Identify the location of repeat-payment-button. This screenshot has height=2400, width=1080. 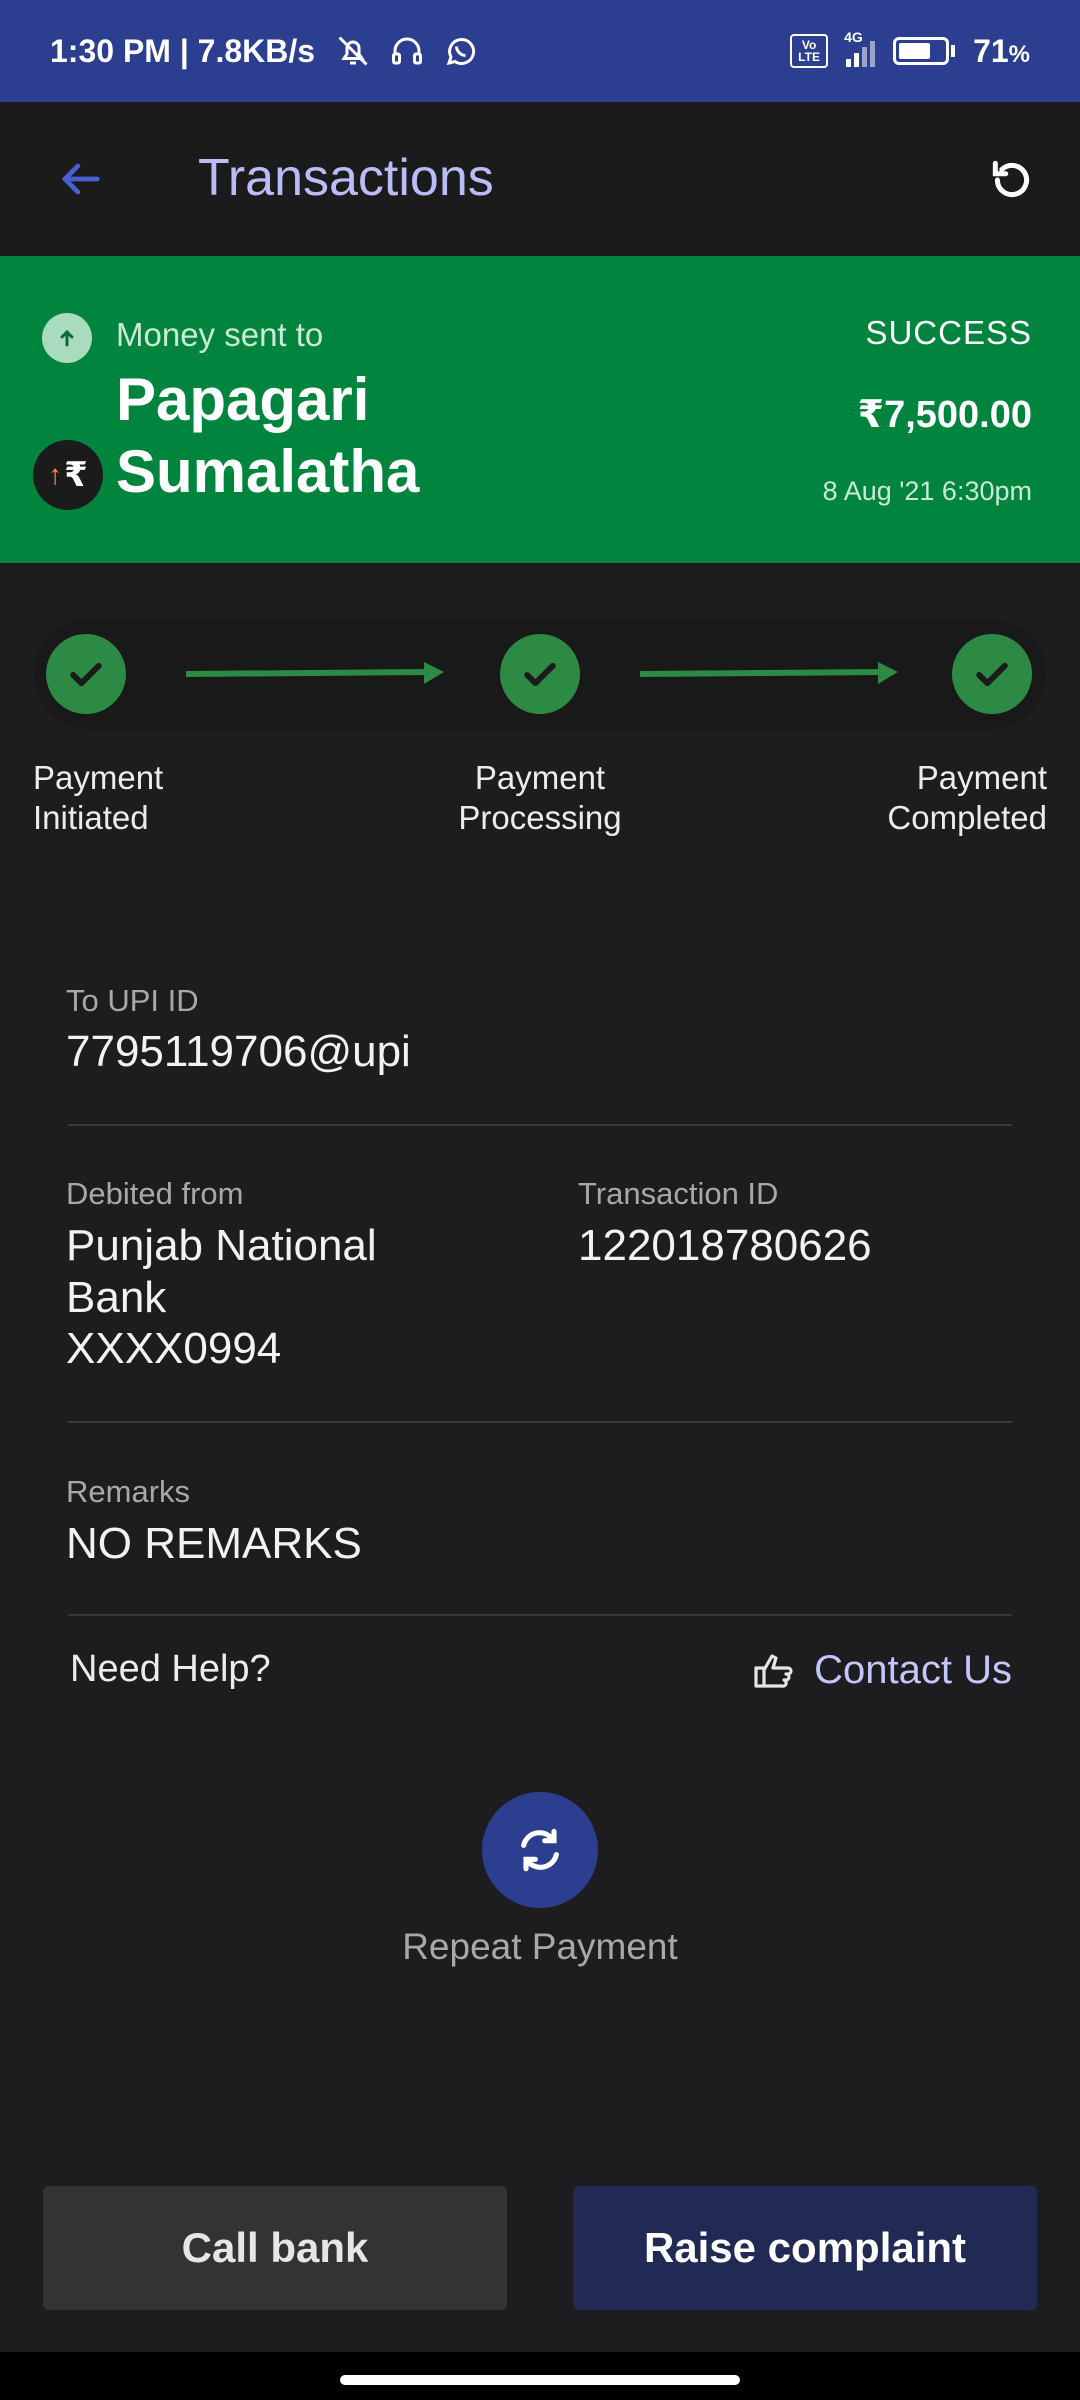
(540, 1850).